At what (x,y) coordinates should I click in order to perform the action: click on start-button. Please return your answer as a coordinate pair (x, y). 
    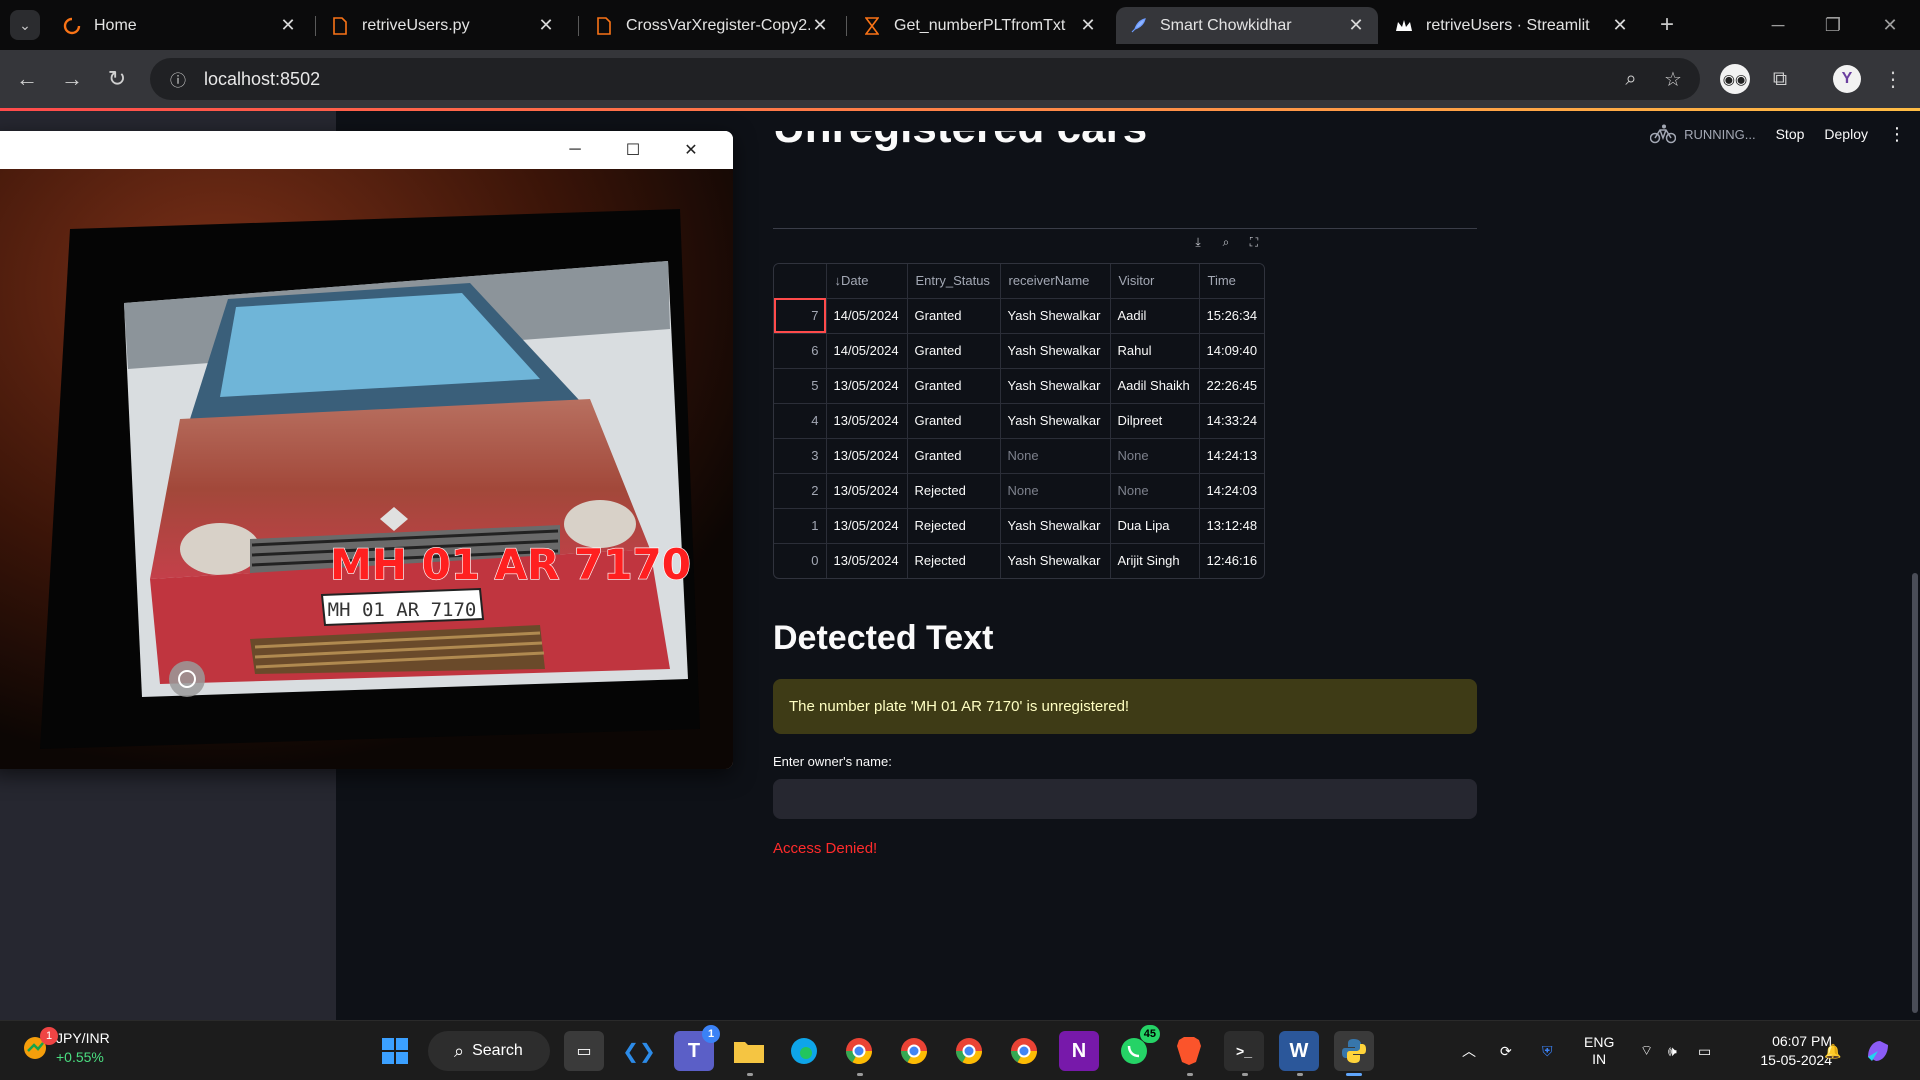
    Looking at the image, I should click on (395, 1051).